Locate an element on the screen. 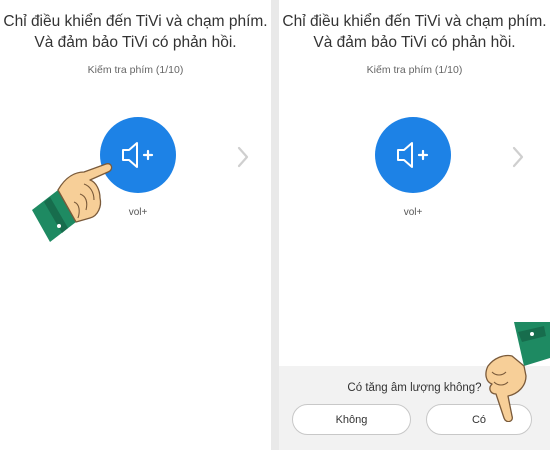 This screenshot has height=450, width=550. confirm-dialog: Có tăng âm lượng không? Không Có is located at coordinates (414, 408).